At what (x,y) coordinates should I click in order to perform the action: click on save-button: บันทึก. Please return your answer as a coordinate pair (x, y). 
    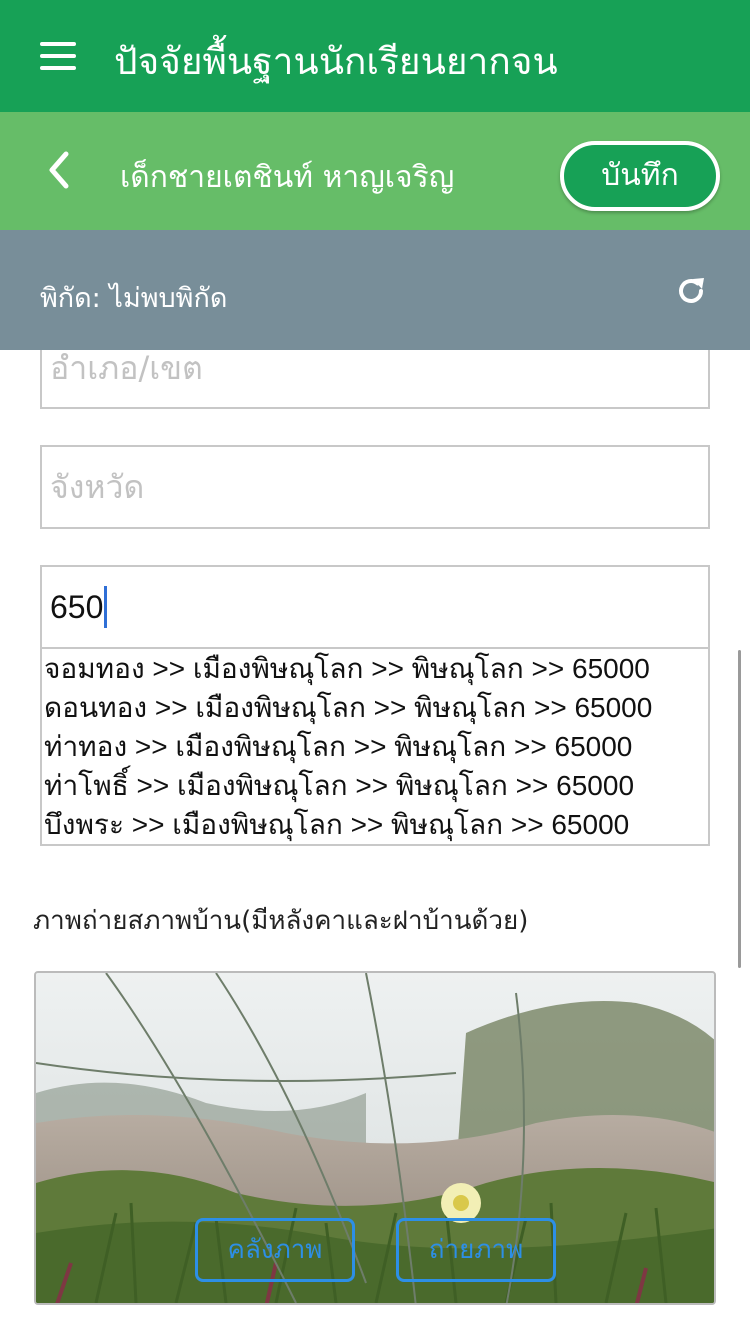
    Looking at the image, I should click on (640, 176).